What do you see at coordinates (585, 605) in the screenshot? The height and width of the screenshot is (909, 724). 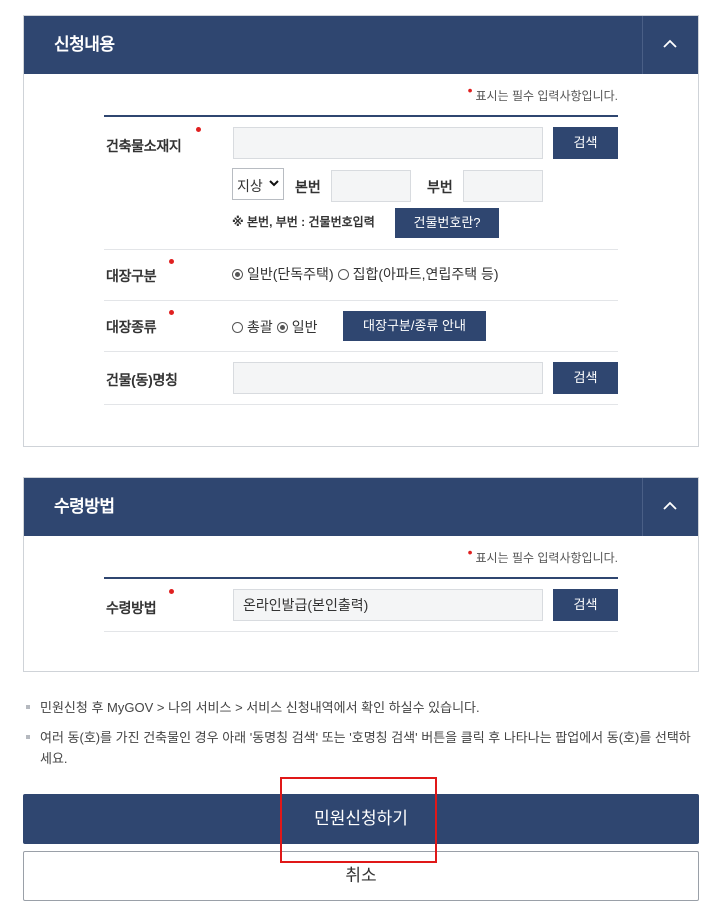 I see `receive-method-search-button: 검색` at bounding box center [585, 605].